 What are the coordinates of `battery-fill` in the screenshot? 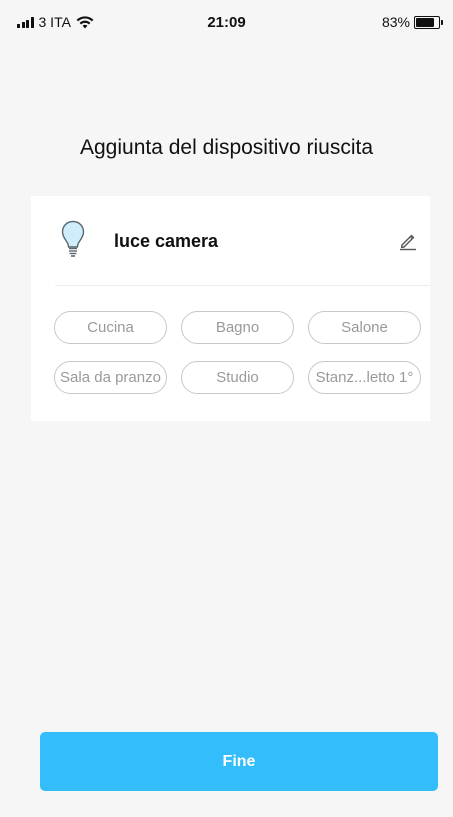 It's located at (425, 22).